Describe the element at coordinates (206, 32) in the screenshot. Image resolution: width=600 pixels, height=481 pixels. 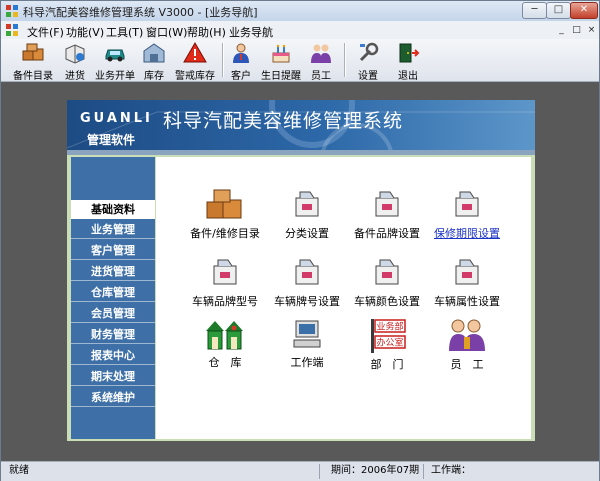
I see `menu-help: 帮助(H)` at that location.